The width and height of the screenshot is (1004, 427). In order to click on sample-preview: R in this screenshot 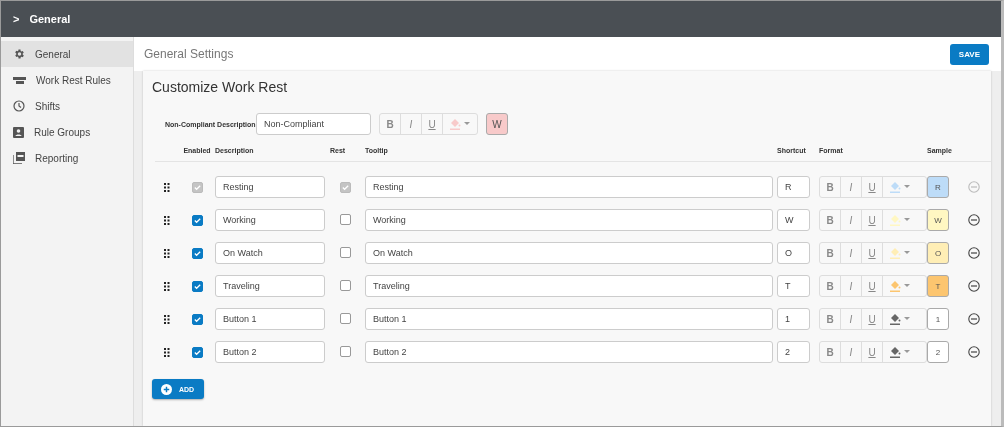, I will do `click(938, 187)`.